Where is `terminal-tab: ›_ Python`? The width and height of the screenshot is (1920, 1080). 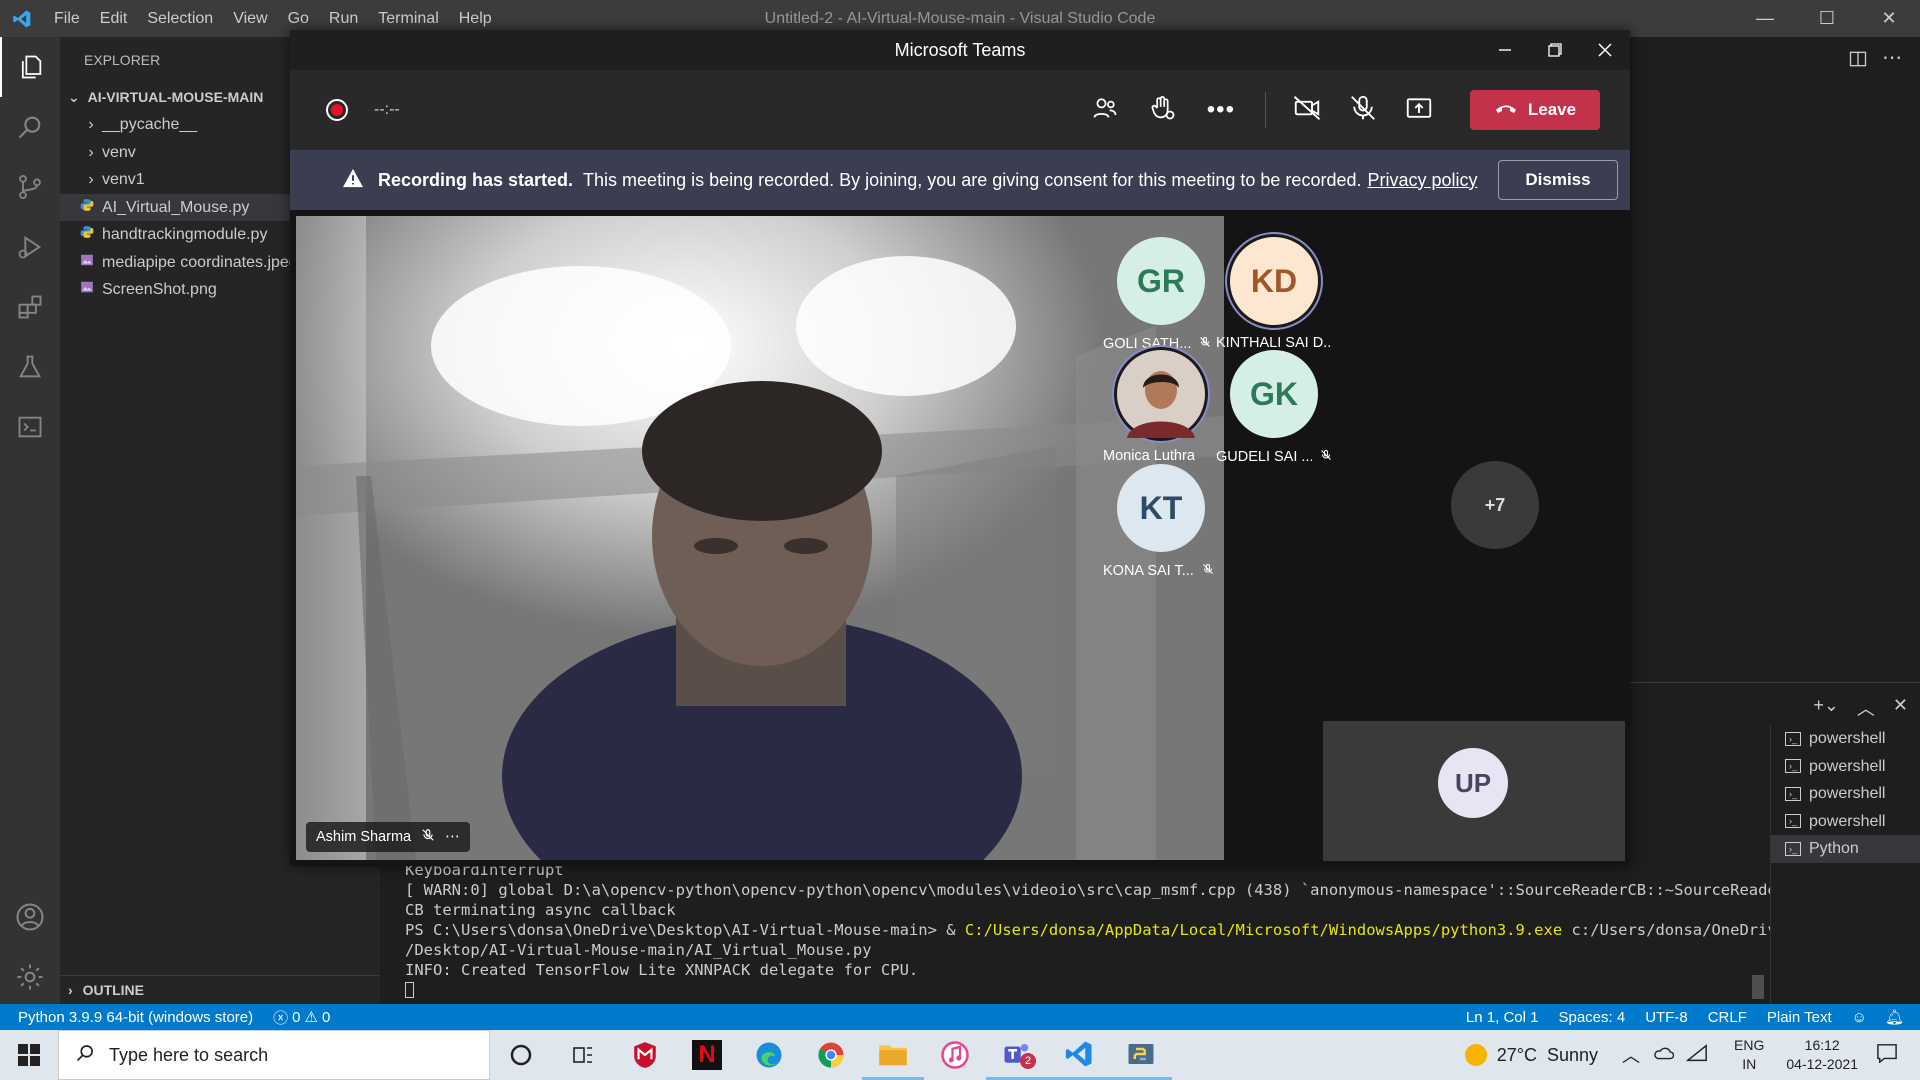
terminal-tab: ›_ Python is located at coordinates (1845, 849).